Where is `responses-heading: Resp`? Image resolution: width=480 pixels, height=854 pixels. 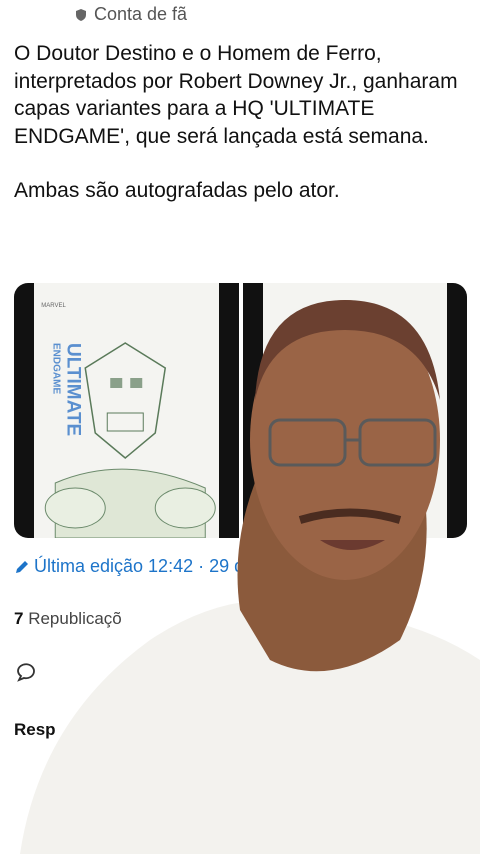 responses-heading: Resp is located at coordinates (35, 729).